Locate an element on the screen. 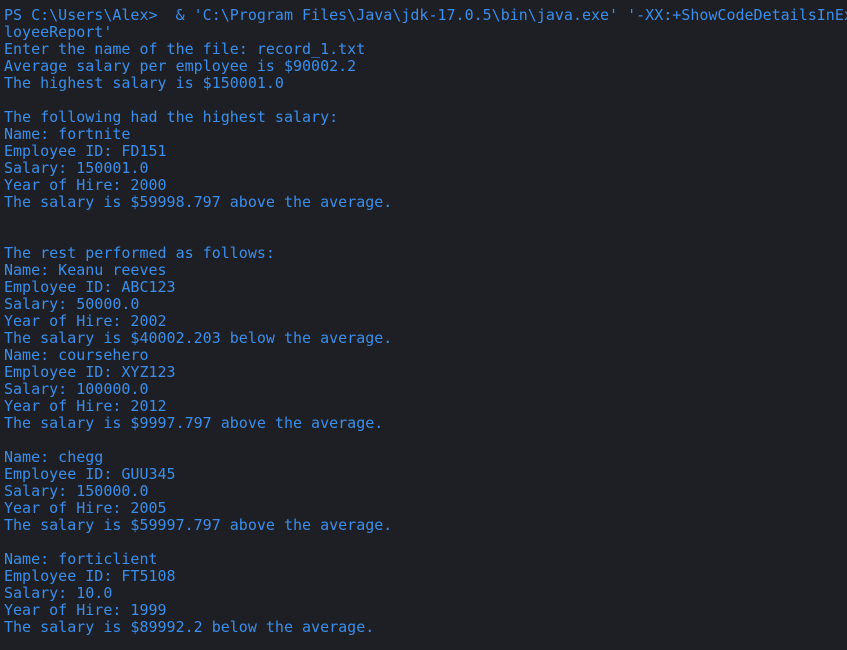 Image resolution: width=847 pixels, height=650 pixels. terminal-line: Employee ID: FT5108 is located at coordinates (90, 576).